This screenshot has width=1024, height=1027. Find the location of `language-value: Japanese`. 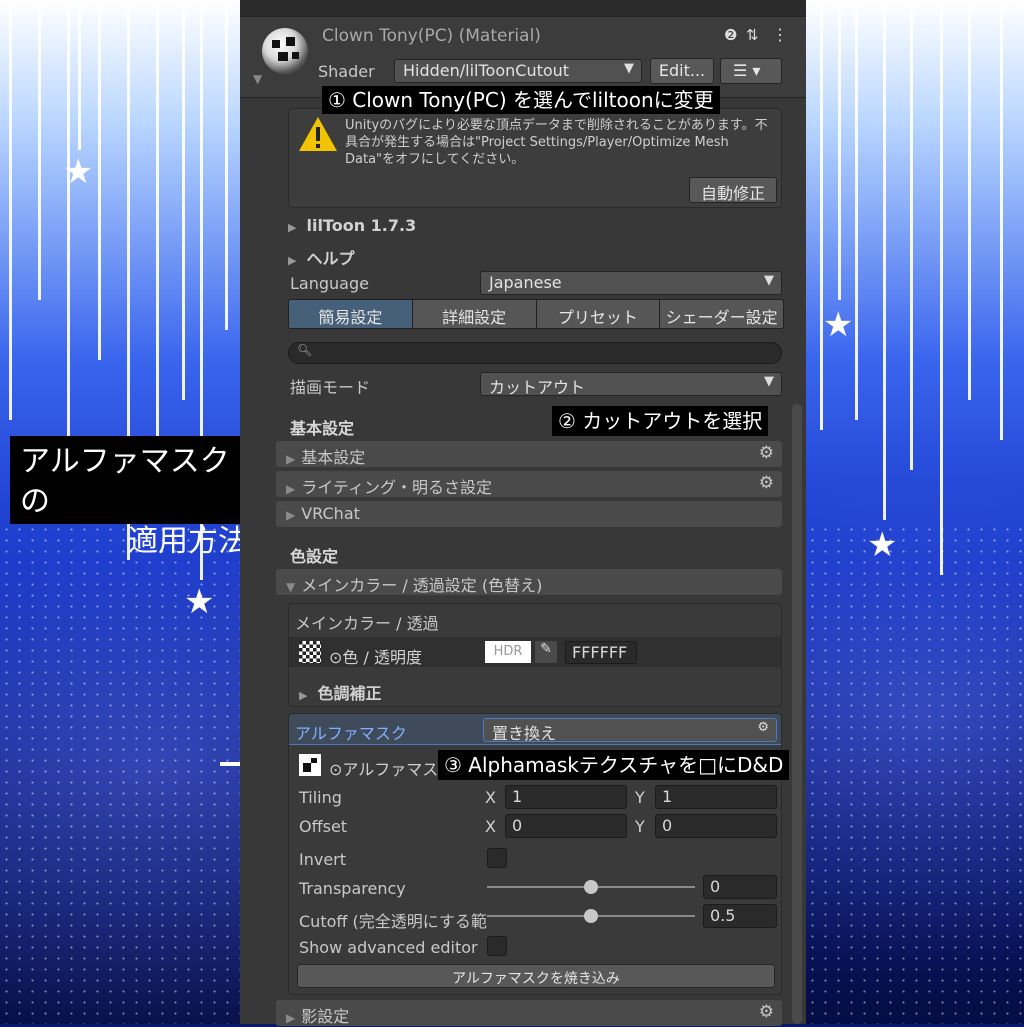

language-value: Japanese is located at coordinates (525, 282).